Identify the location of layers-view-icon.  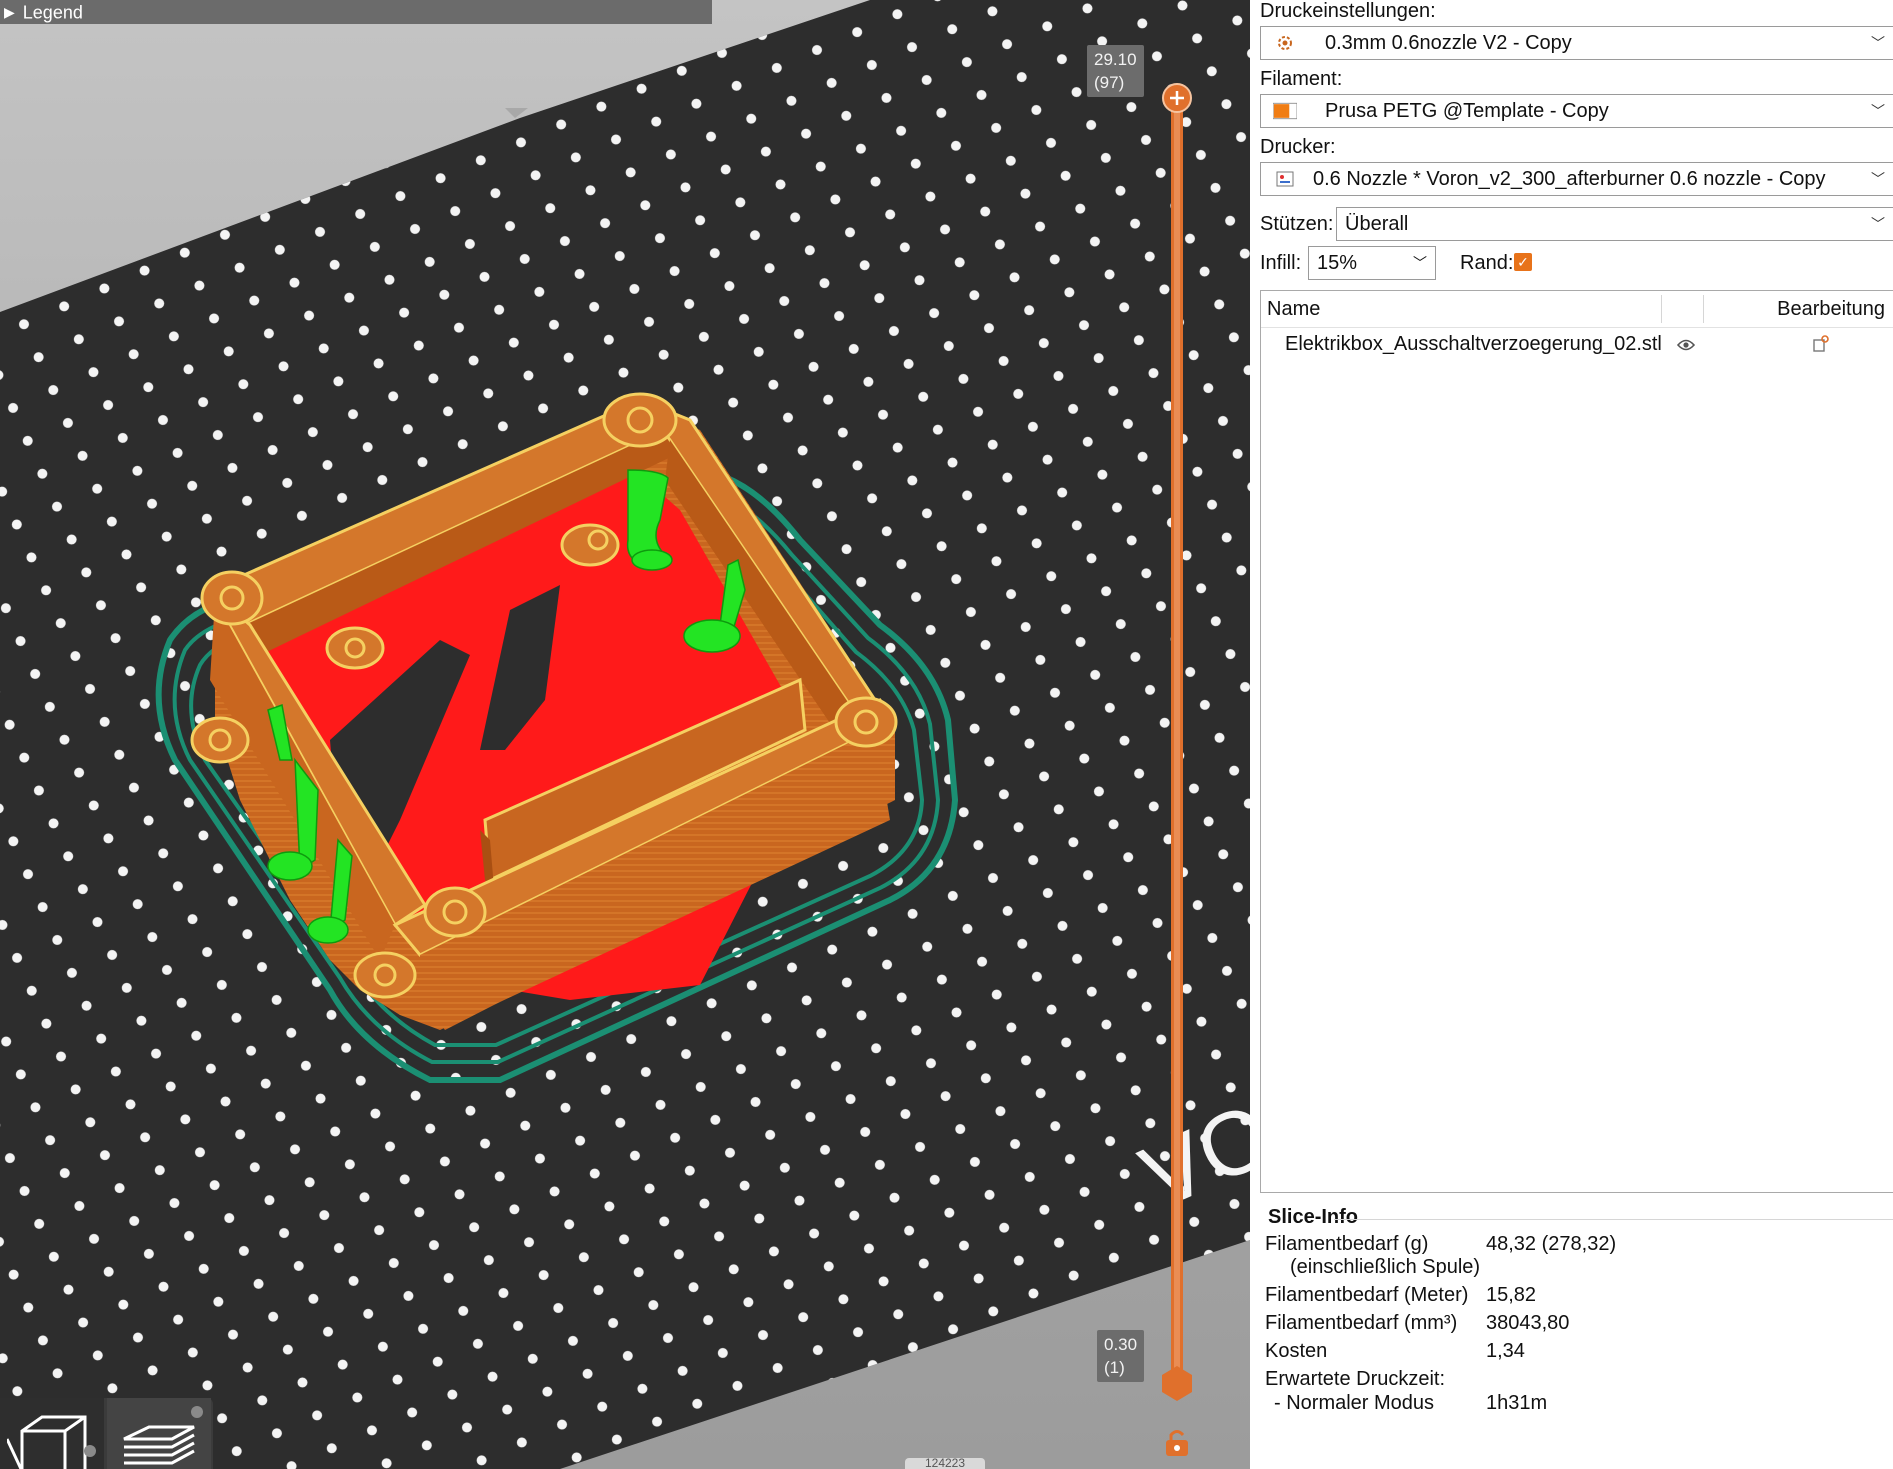
(159, 1445).